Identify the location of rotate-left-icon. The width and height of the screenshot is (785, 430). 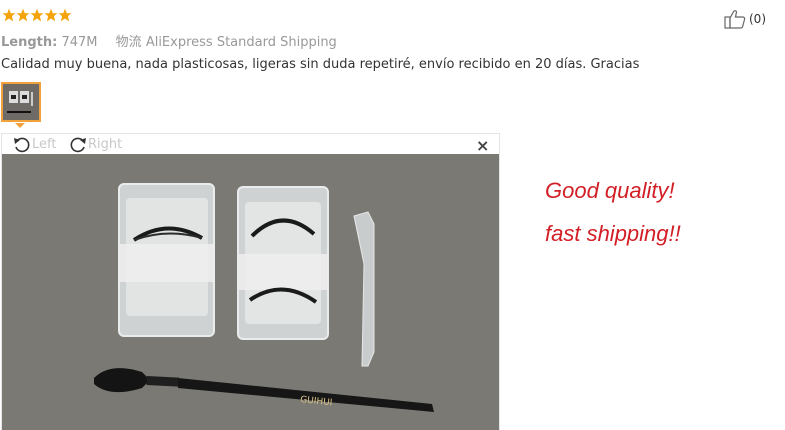
(22, 145).